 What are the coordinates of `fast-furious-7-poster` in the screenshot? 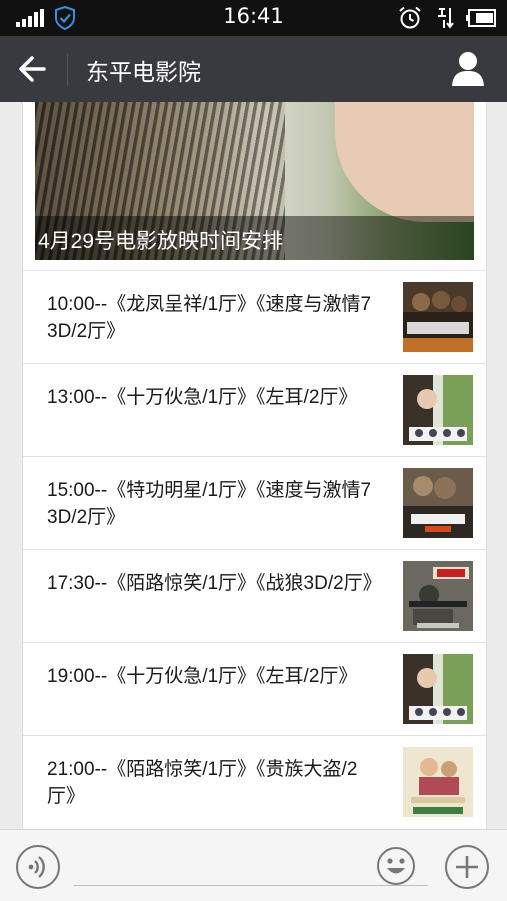 It's located at (438, 503).